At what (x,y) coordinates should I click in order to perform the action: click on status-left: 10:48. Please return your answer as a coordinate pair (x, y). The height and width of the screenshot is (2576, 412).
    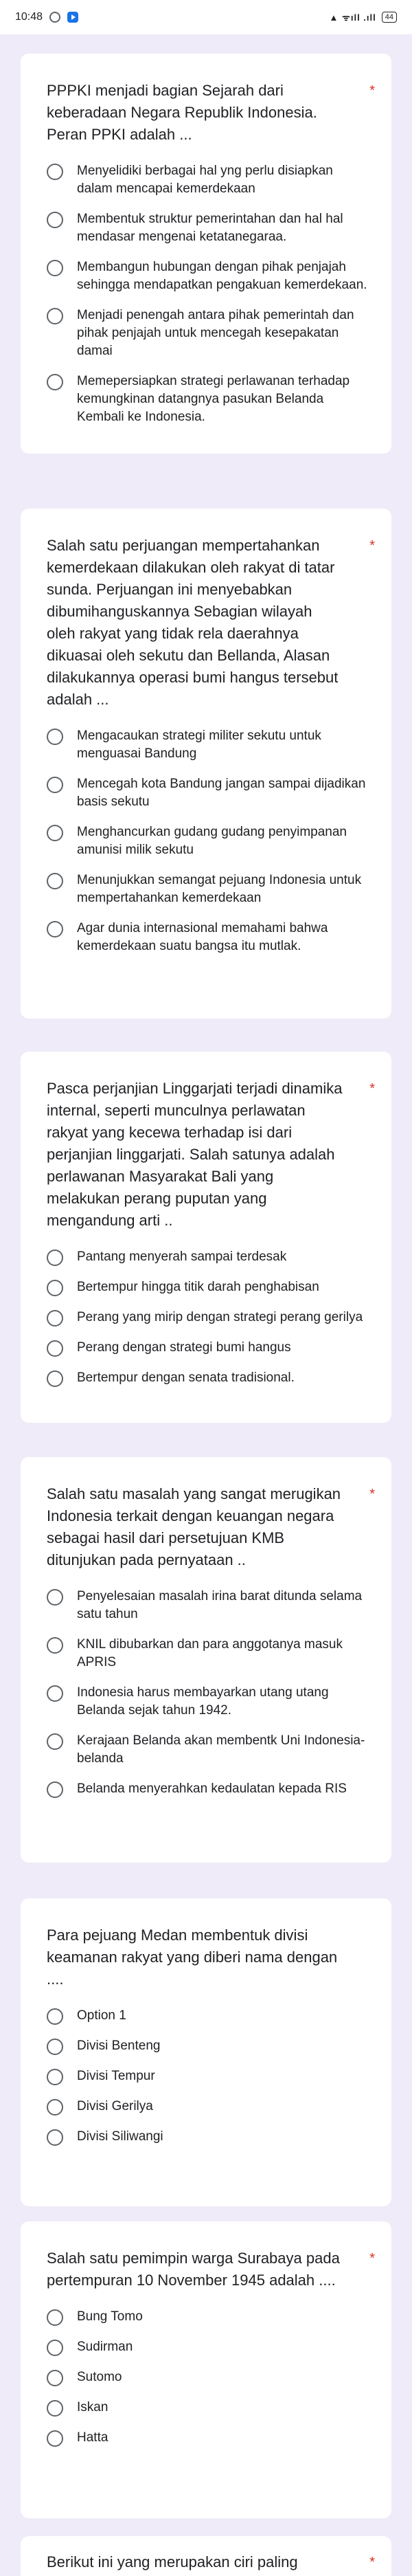
    Looking at the image, I should click on (47, 17).